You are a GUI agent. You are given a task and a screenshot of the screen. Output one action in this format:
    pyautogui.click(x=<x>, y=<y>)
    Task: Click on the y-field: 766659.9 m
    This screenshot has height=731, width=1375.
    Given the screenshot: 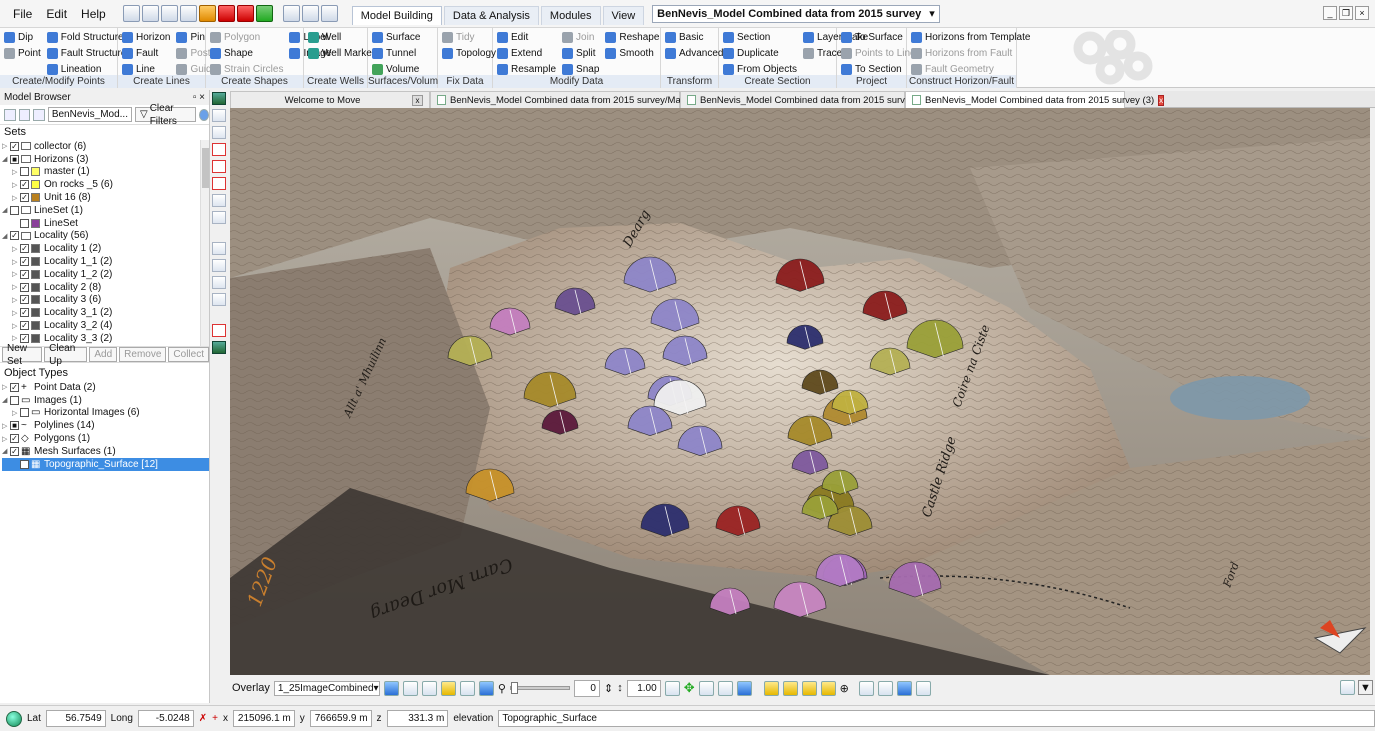 What is the action you would take?
    pyautogui.click(x=340, y=718)
    